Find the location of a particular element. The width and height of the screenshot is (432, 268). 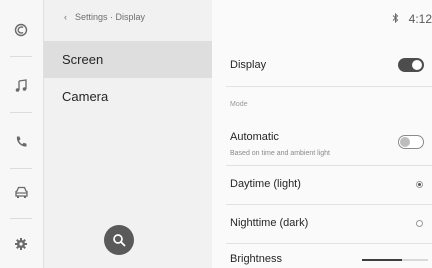

back-icon: ‹ is located at coordinates (65, 17).